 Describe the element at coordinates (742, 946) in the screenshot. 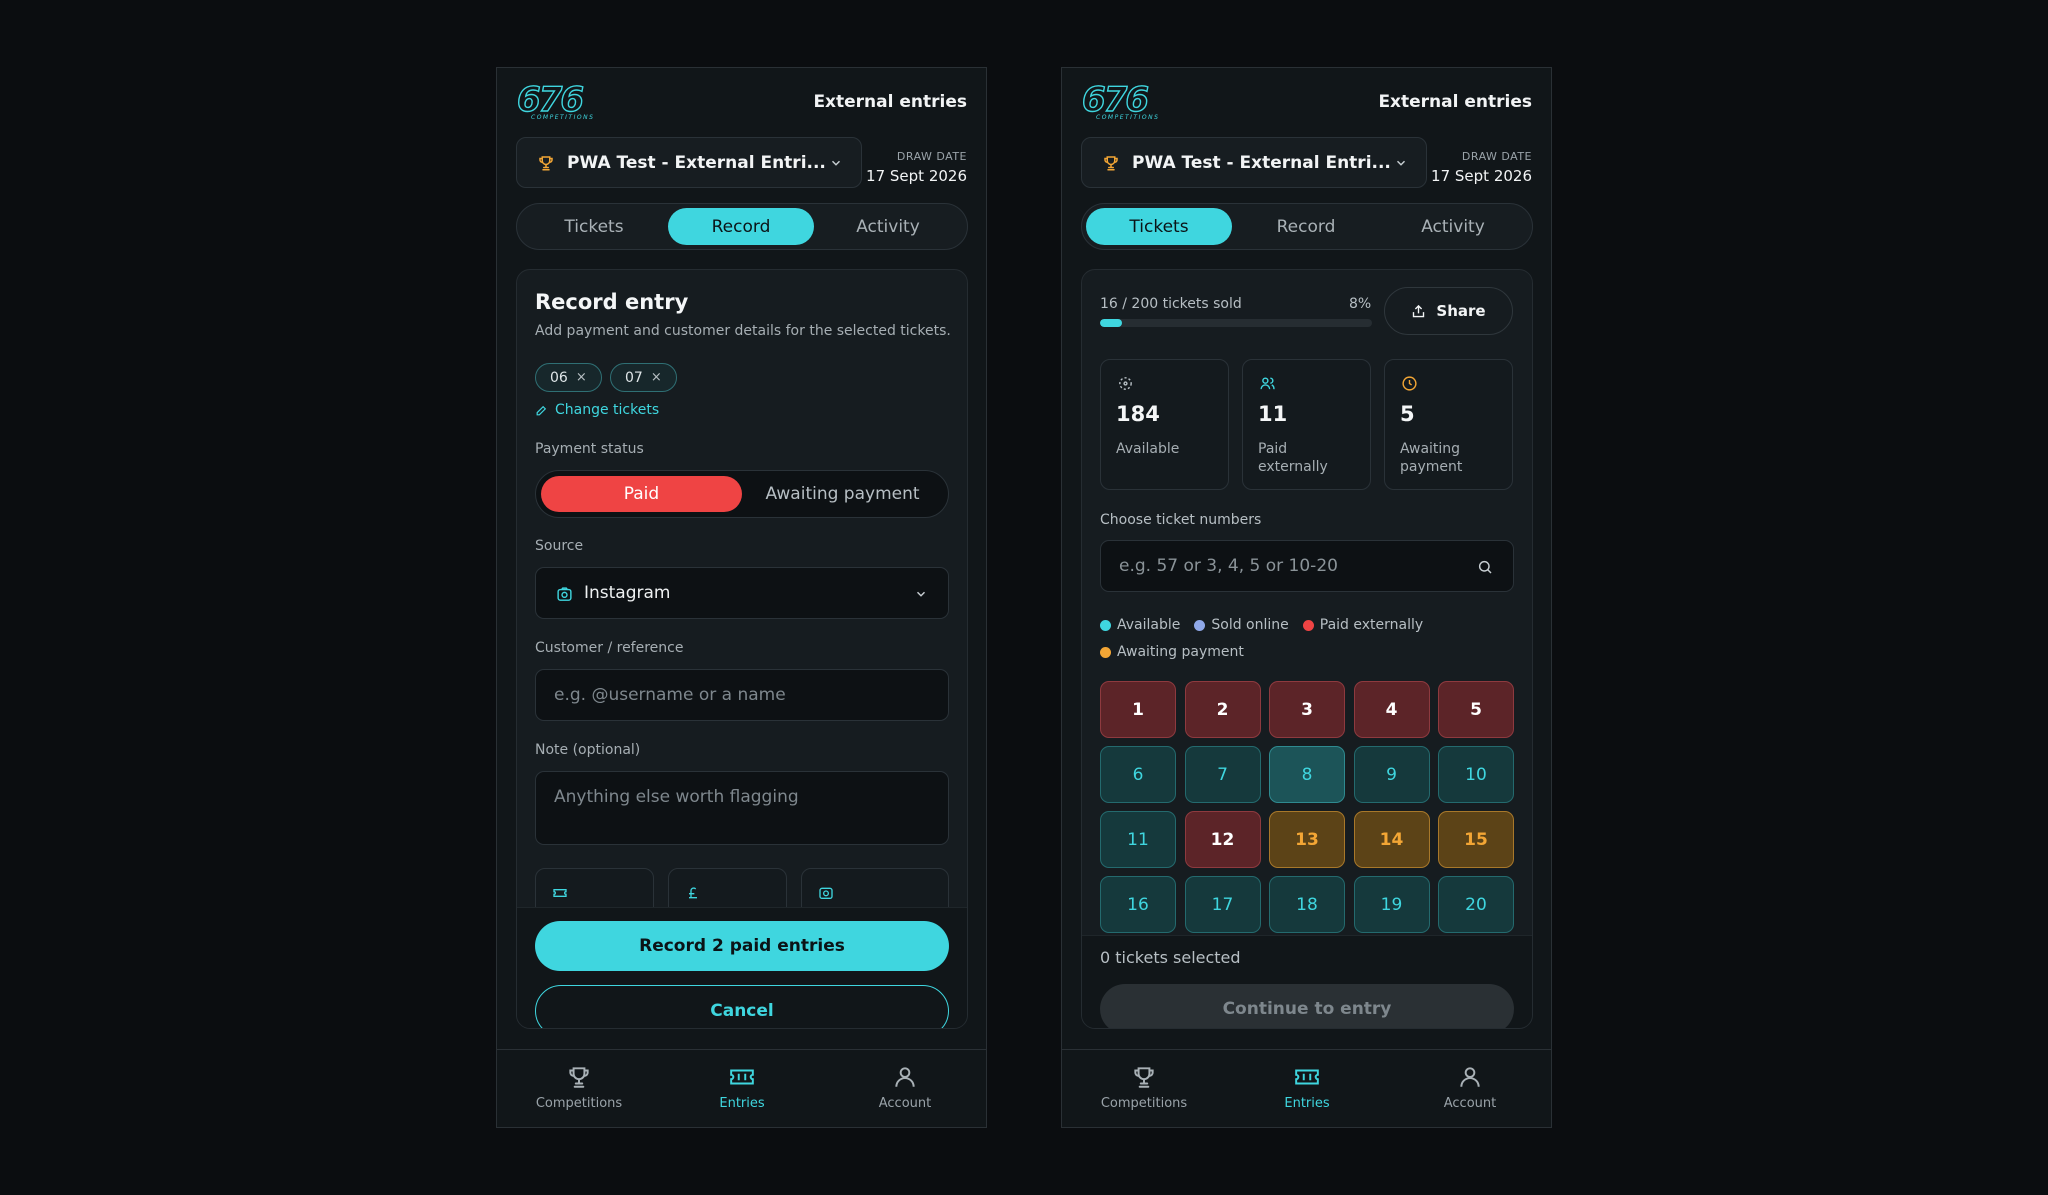

I see `record-entries-button: Record 2 paid entries` at that location.